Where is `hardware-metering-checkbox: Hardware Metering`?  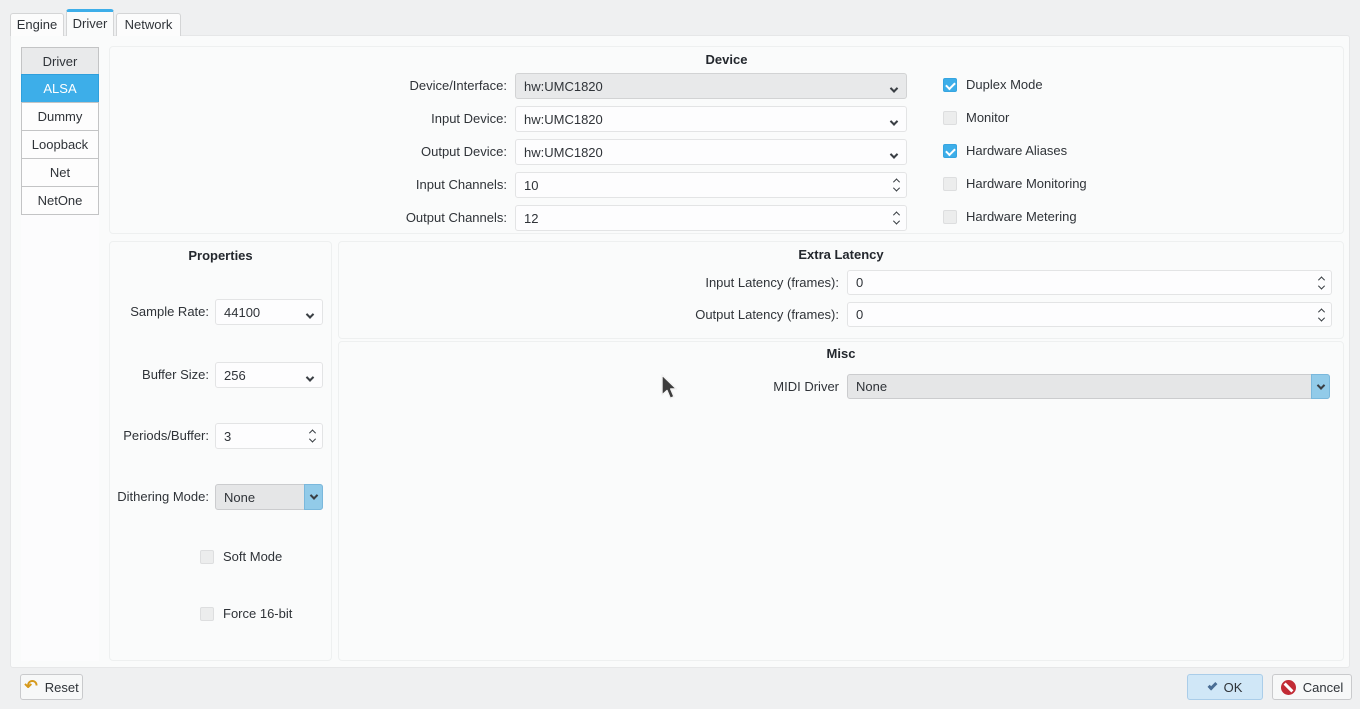
hardware-metering-checkbox: Hardware Metering is located at coordinates (1015, 217).